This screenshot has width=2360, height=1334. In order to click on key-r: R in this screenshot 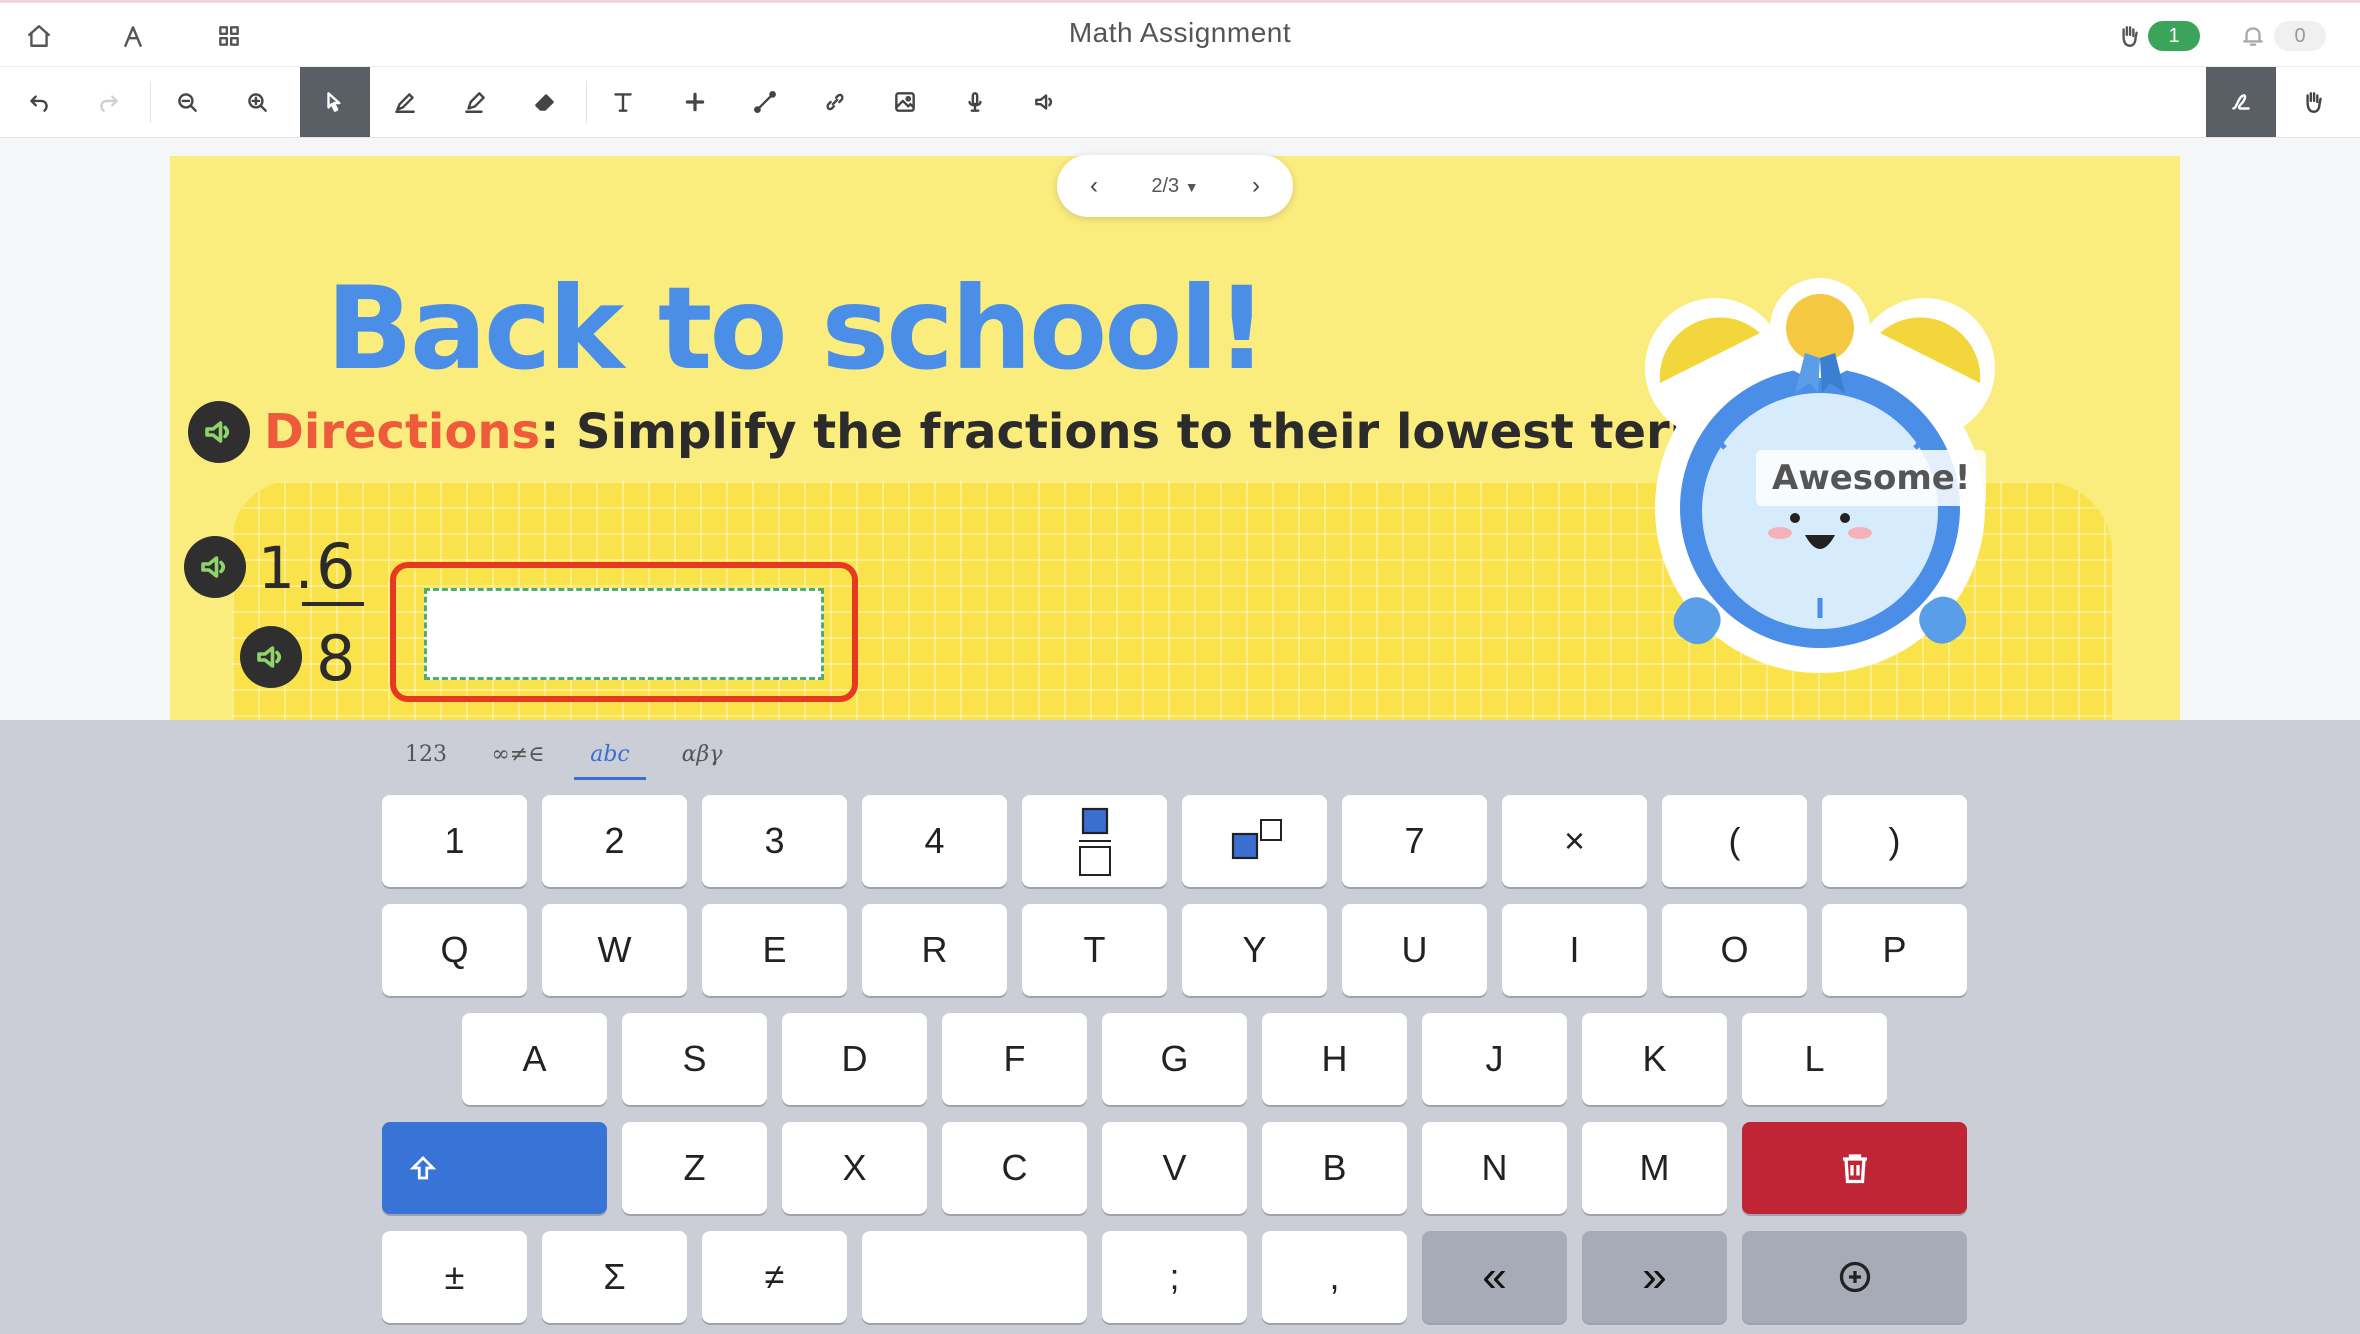, I will do `click(934, 950)`.